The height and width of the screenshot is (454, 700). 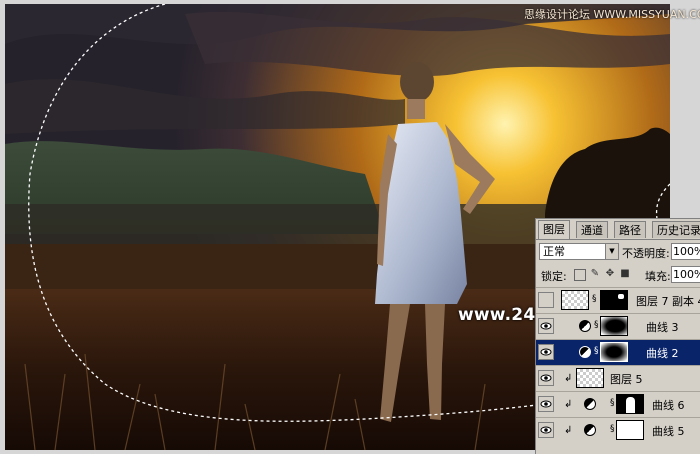 What do you see at coordinates (554, 229) in the screenshot?
I see `tab-layers: 图层` at bounding box center [554, 229].